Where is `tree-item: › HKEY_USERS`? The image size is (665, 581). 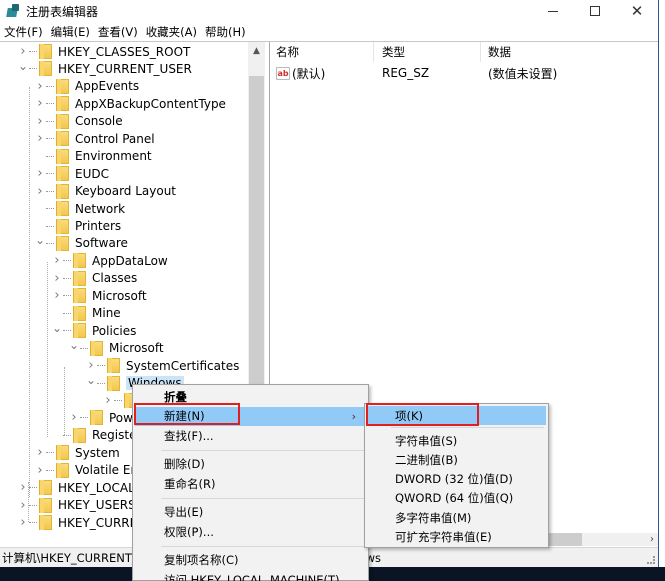 tree-item: › HKEY_USERS is located at coordinates (77, 505).